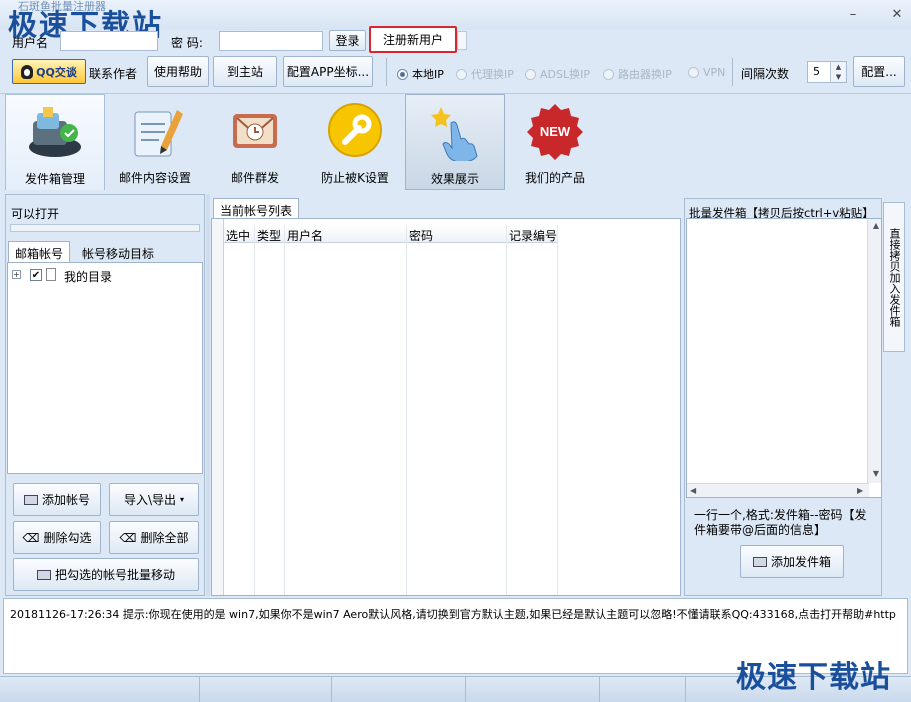 The height and width of the screenshot is (702, 911). I want to click on close-icon: ✕, so click(897, 15).